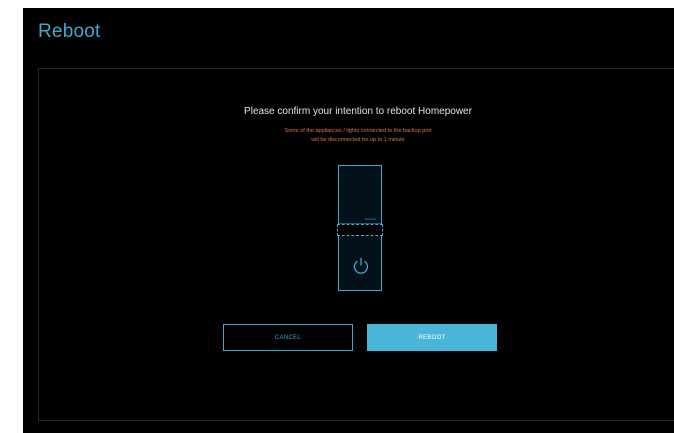  Describe the element at coordinates (360, 195) in the screenshot. I see `device-upper-module` at that location.